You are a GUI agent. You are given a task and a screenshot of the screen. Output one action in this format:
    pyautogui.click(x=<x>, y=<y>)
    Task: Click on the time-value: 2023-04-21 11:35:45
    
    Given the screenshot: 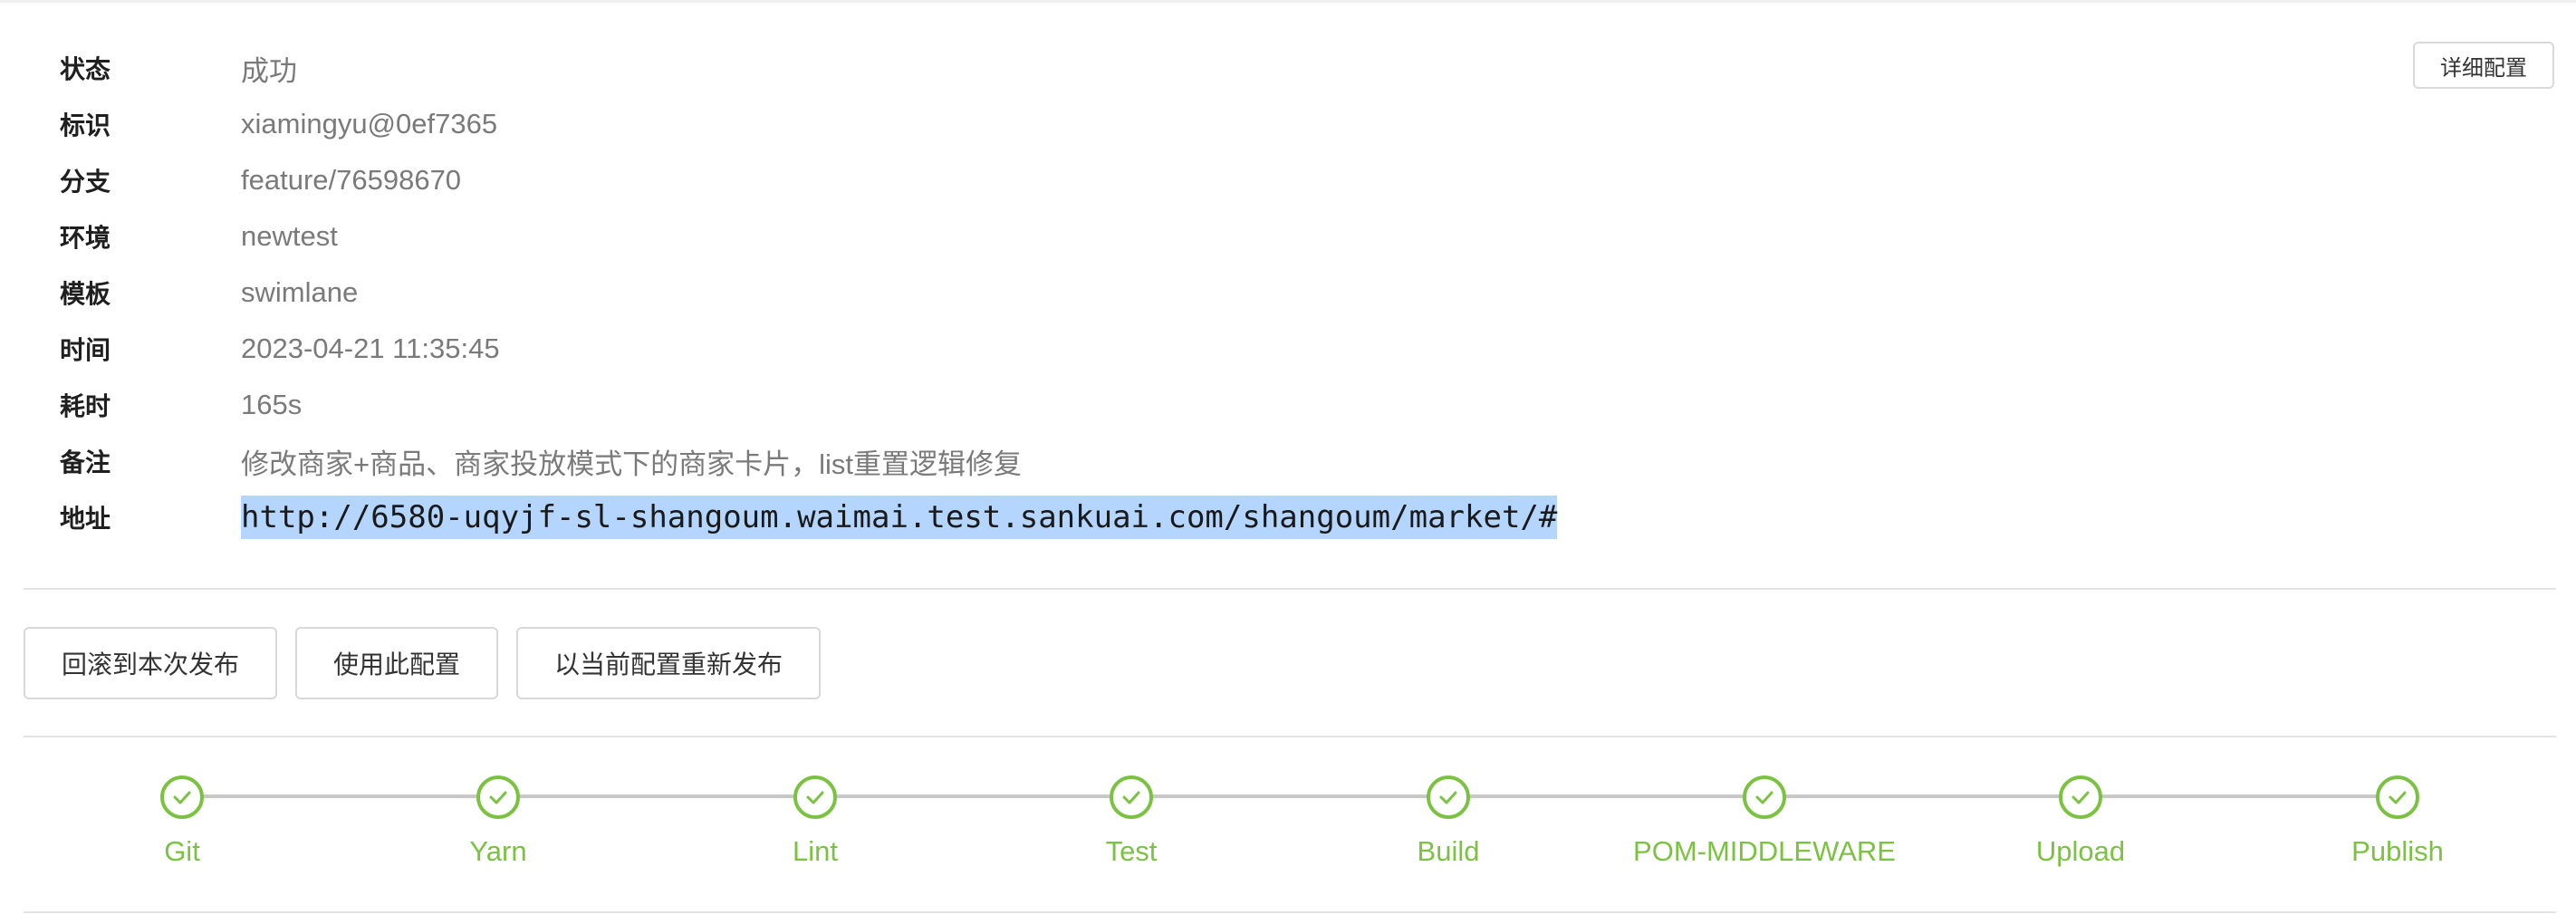 What is the action you would take?
    pyautogui.click(x=370, y=348)
    